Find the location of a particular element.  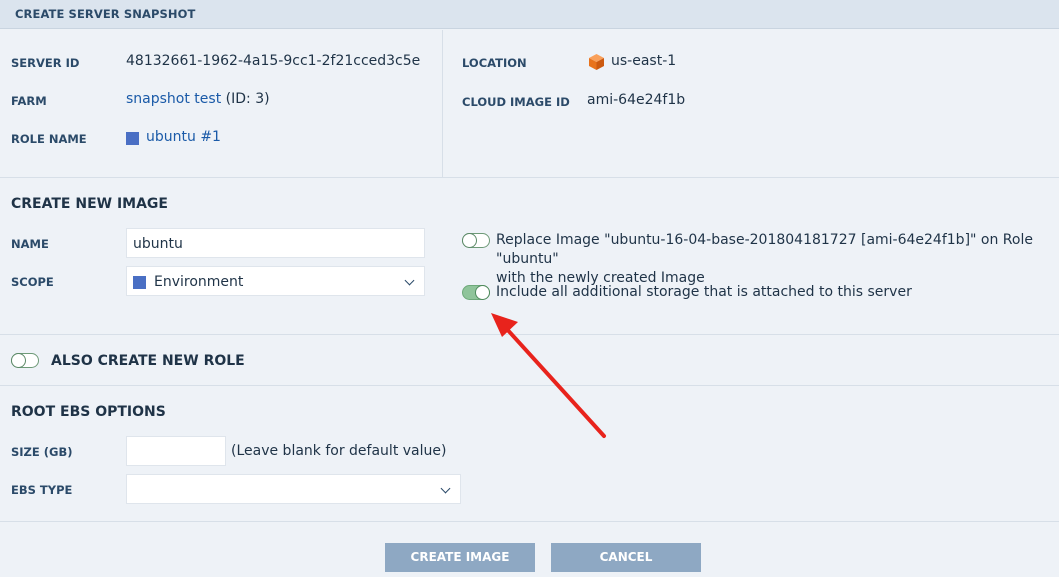

annotation-arrow-icon is located at coordinates (548, 375).